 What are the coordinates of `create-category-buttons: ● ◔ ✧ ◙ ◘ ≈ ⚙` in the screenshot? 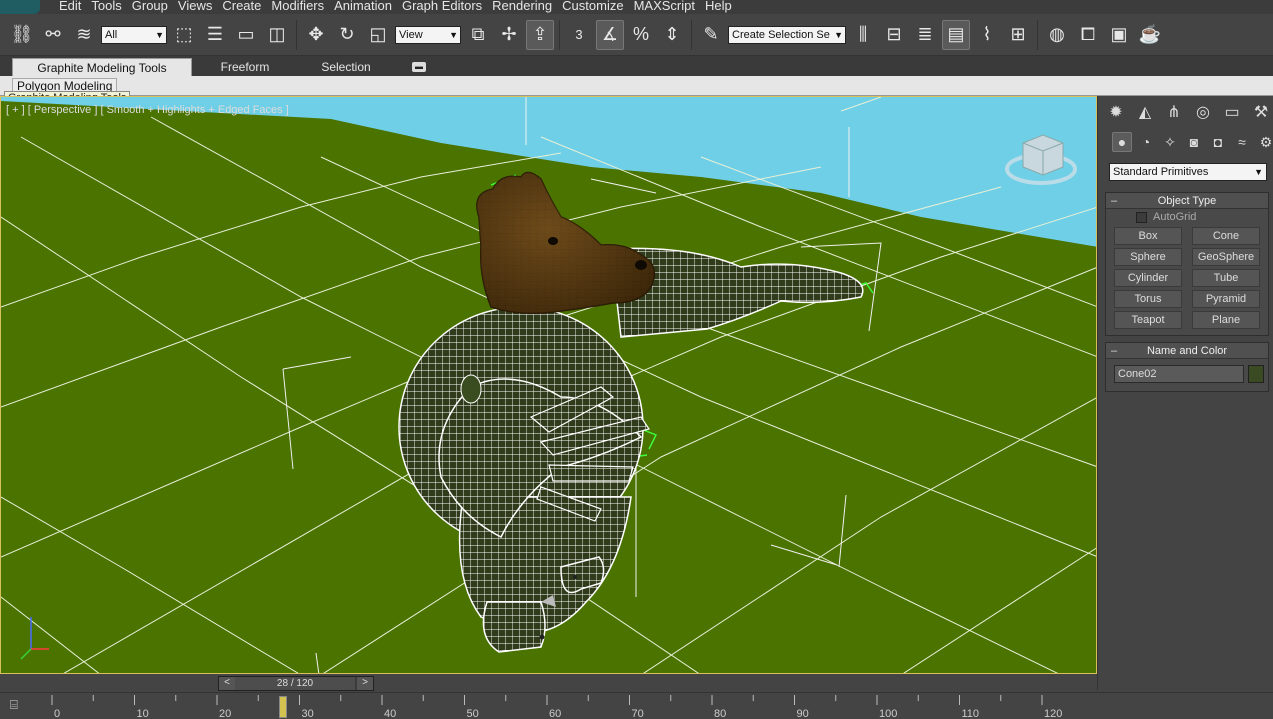 It's located at (1192, 142).